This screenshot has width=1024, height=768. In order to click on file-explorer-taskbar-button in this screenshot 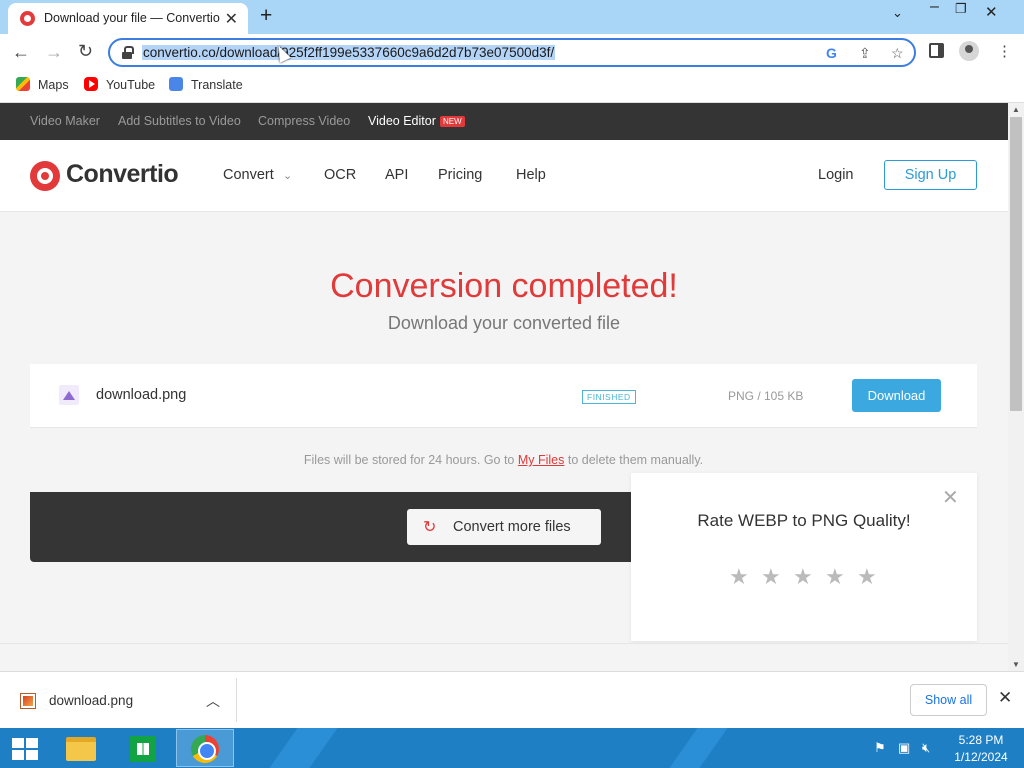, I will do `click(82, 748)`.